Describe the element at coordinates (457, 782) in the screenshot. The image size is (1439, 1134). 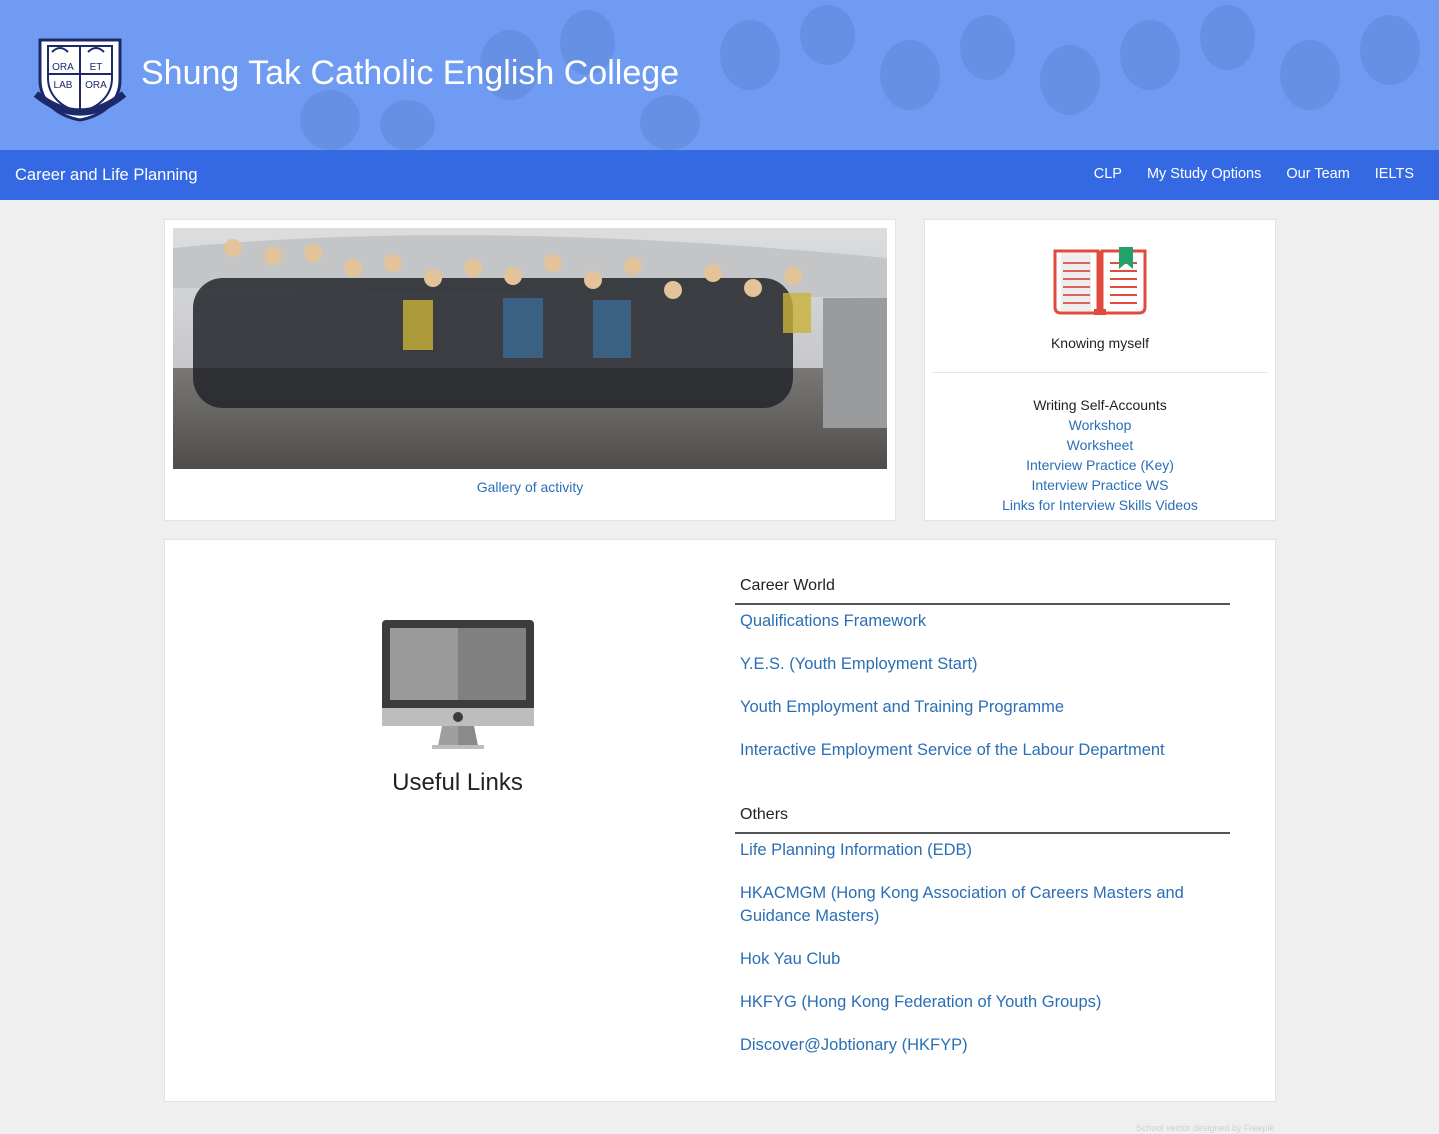
I see `useful-links-title: Useful Links` at that location.